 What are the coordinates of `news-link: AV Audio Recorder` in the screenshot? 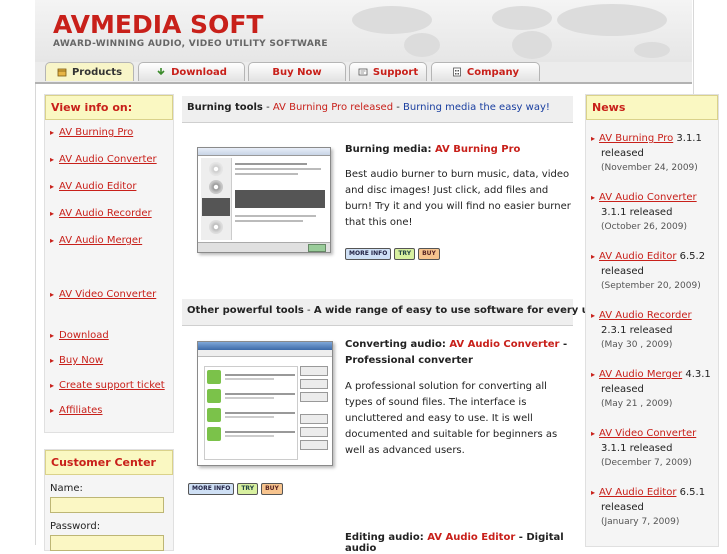 It's located at (645, 315).